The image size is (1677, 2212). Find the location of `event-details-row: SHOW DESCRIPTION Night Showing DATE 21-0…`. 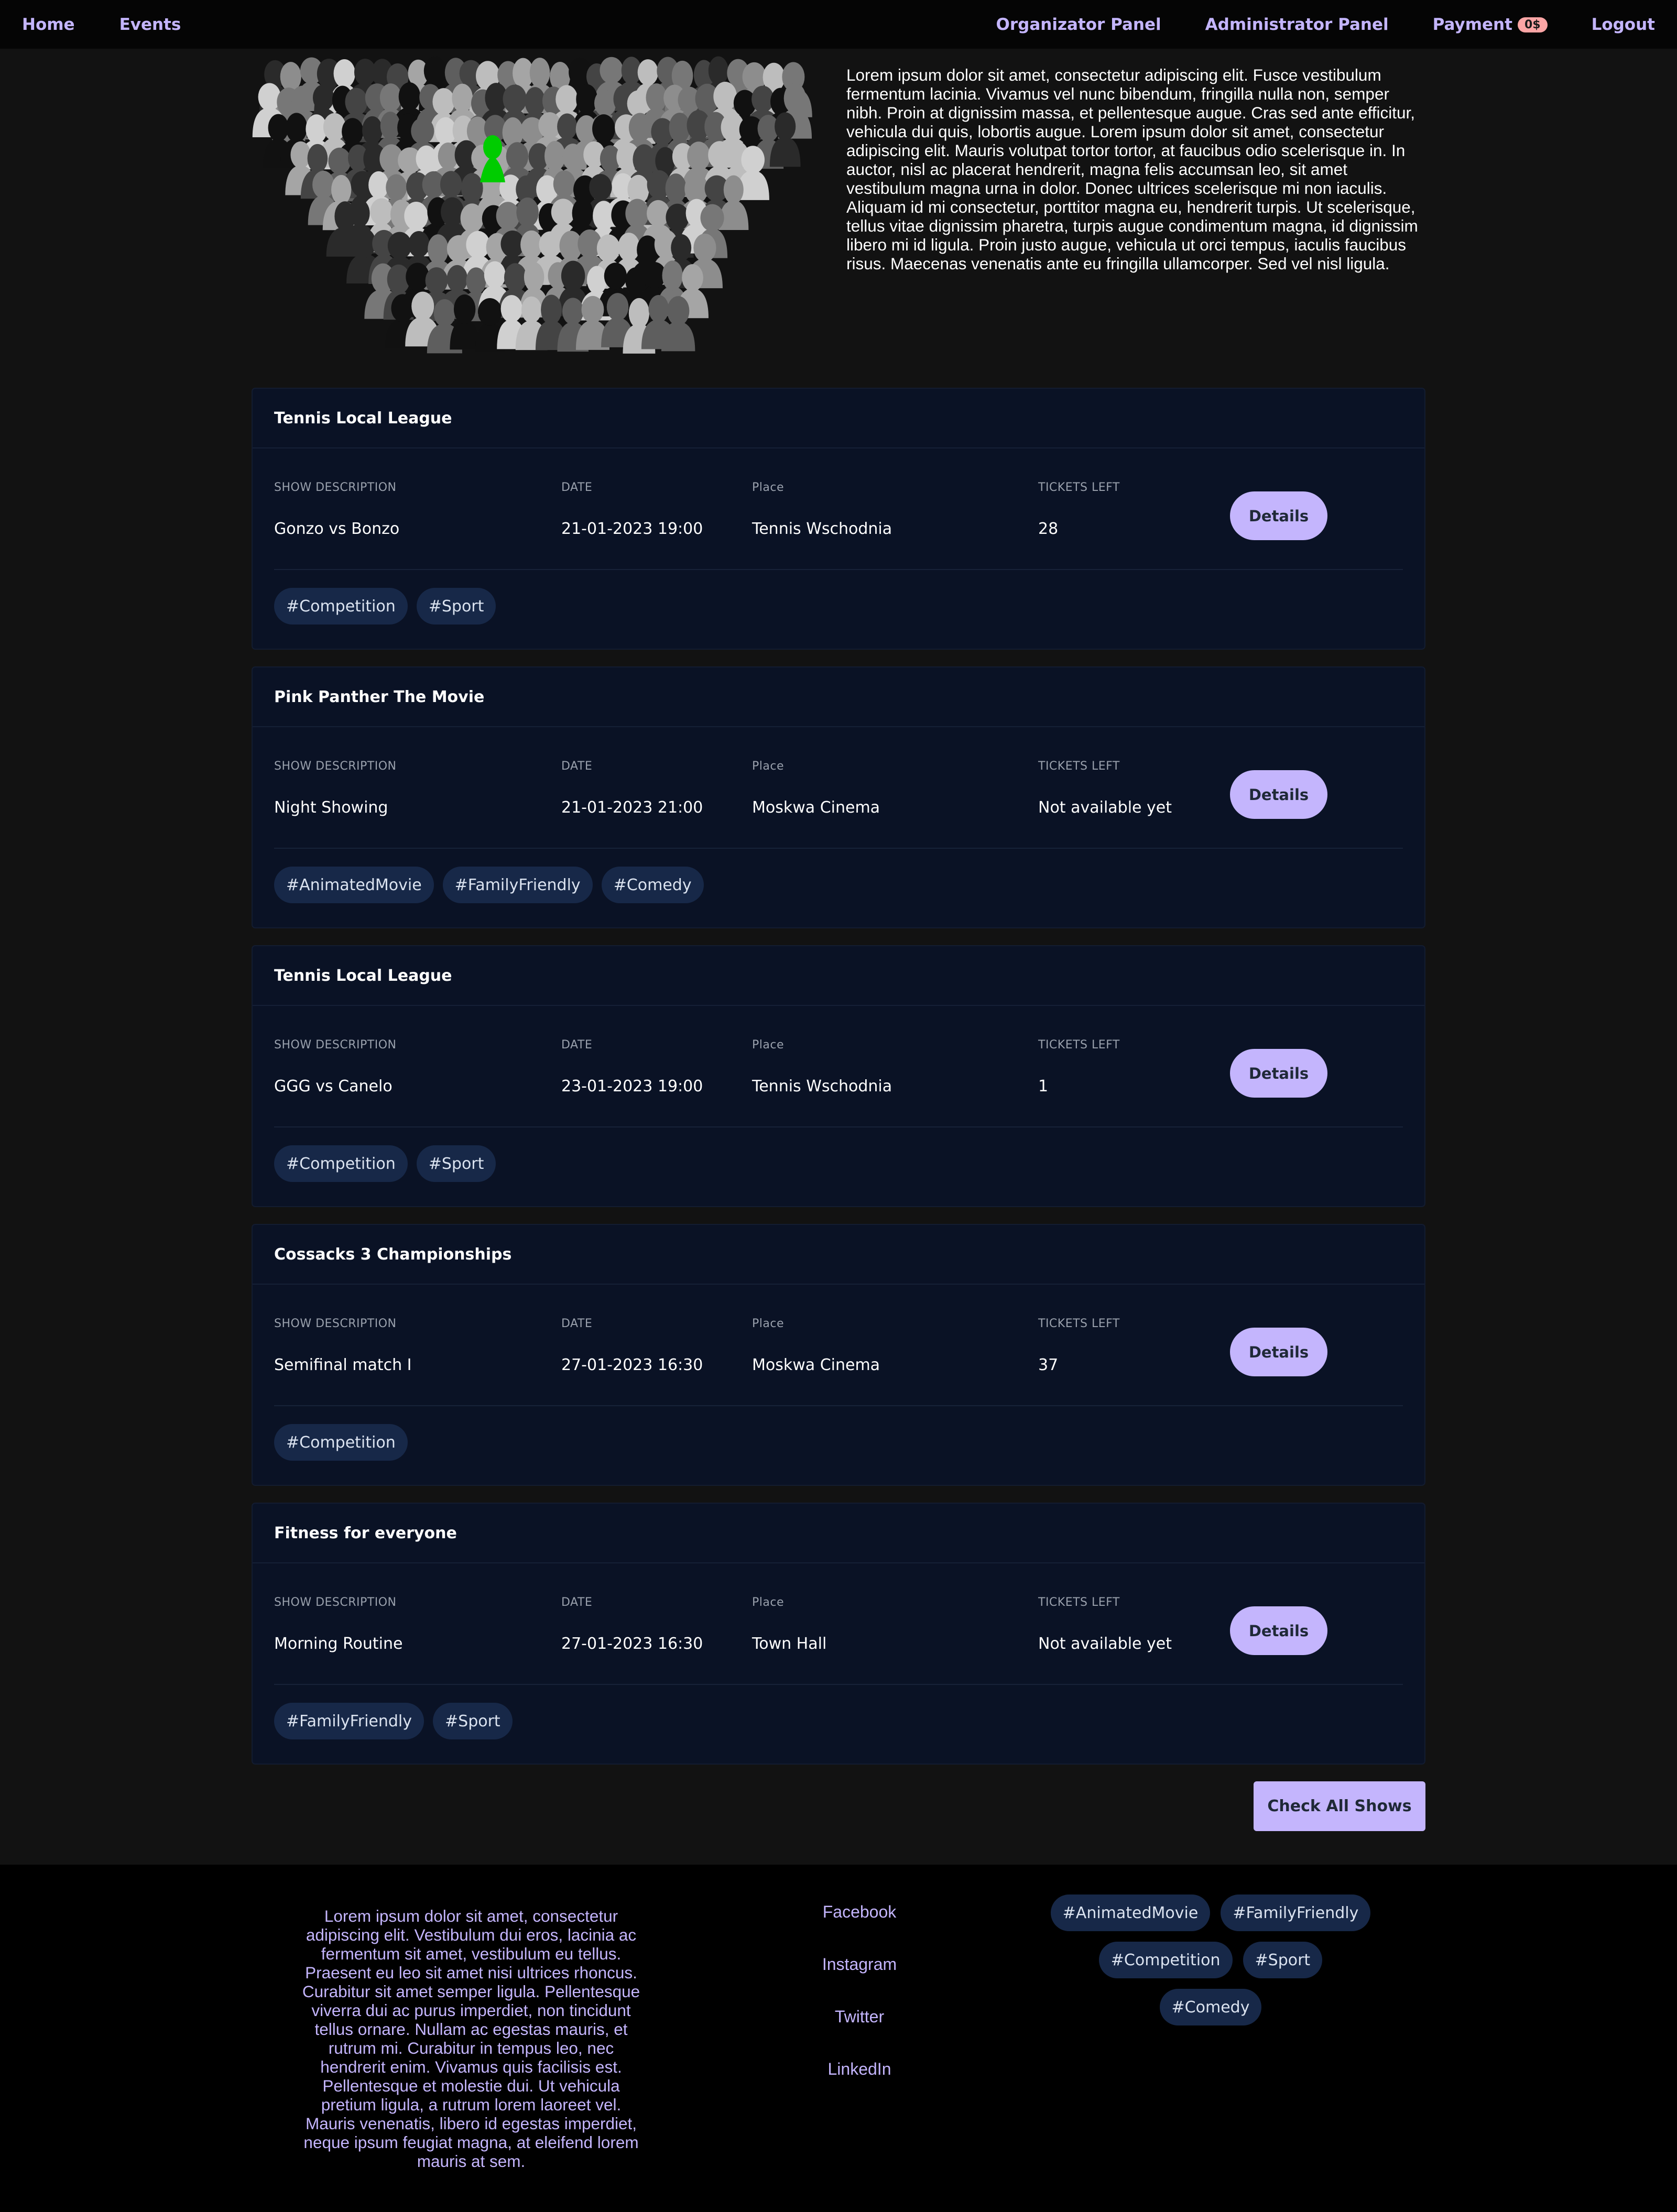

event-details-row: SHOW DESCRIPTION Night Showing DATE 21-0… is located at coordinates (838, 788).